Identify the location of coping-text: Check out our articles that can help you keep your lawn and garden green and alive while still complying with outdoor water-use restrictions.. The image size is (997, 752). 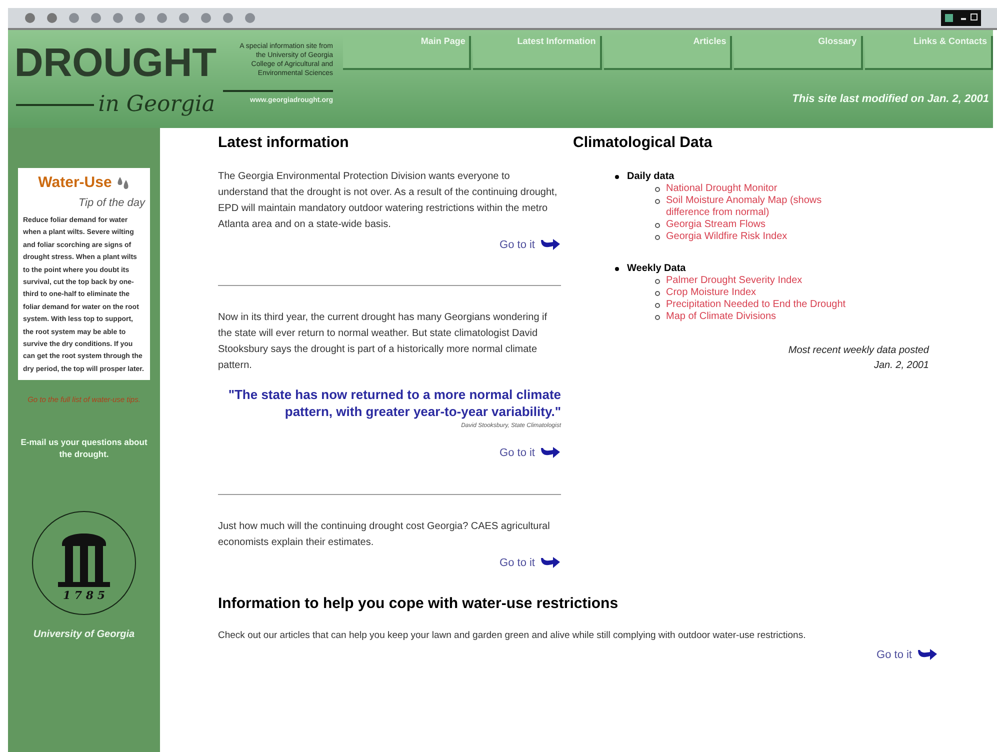
(512, 635).